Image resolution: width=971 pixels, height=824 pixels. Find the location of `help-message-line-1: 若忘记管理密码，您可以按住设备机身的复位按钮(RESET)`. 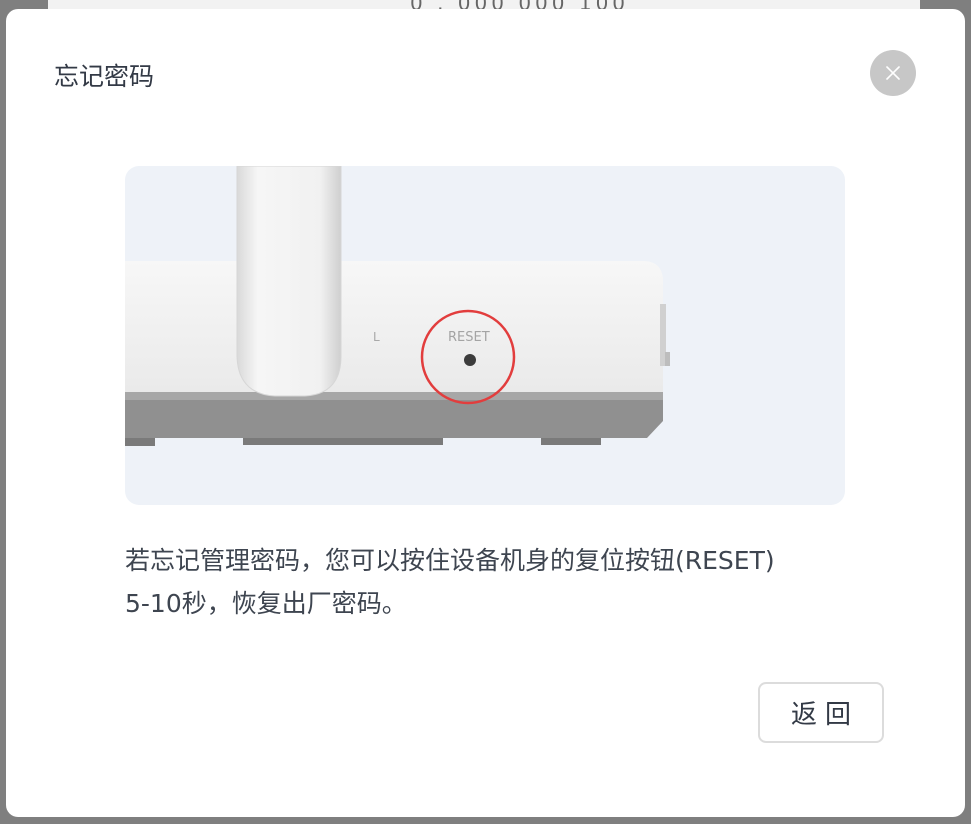

help-message-line-1: 若忘记管理密码，您可以按住设备机身的复位按钮(RESET) is located at coordinates (450, 560).